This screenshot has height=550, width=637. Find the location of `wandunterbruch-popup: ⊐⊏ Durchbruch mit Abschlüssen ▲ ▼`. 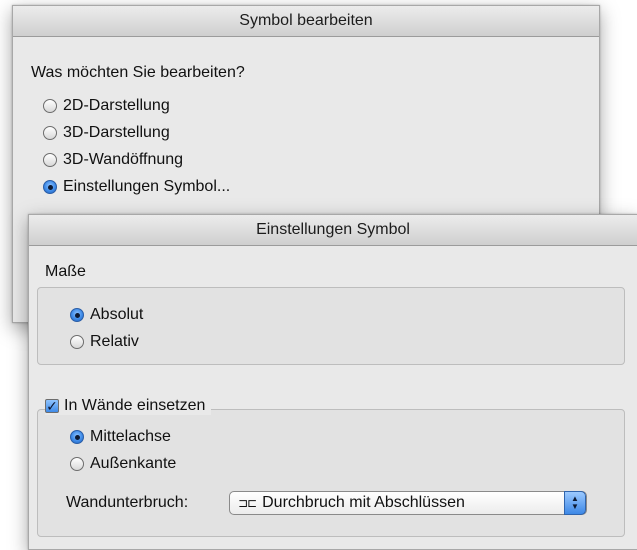

wandunterbruch-popup: ⊐⊏ Durchbruch mit Abschlüssen ▲ ▼ is located at coordinates (408, 503).